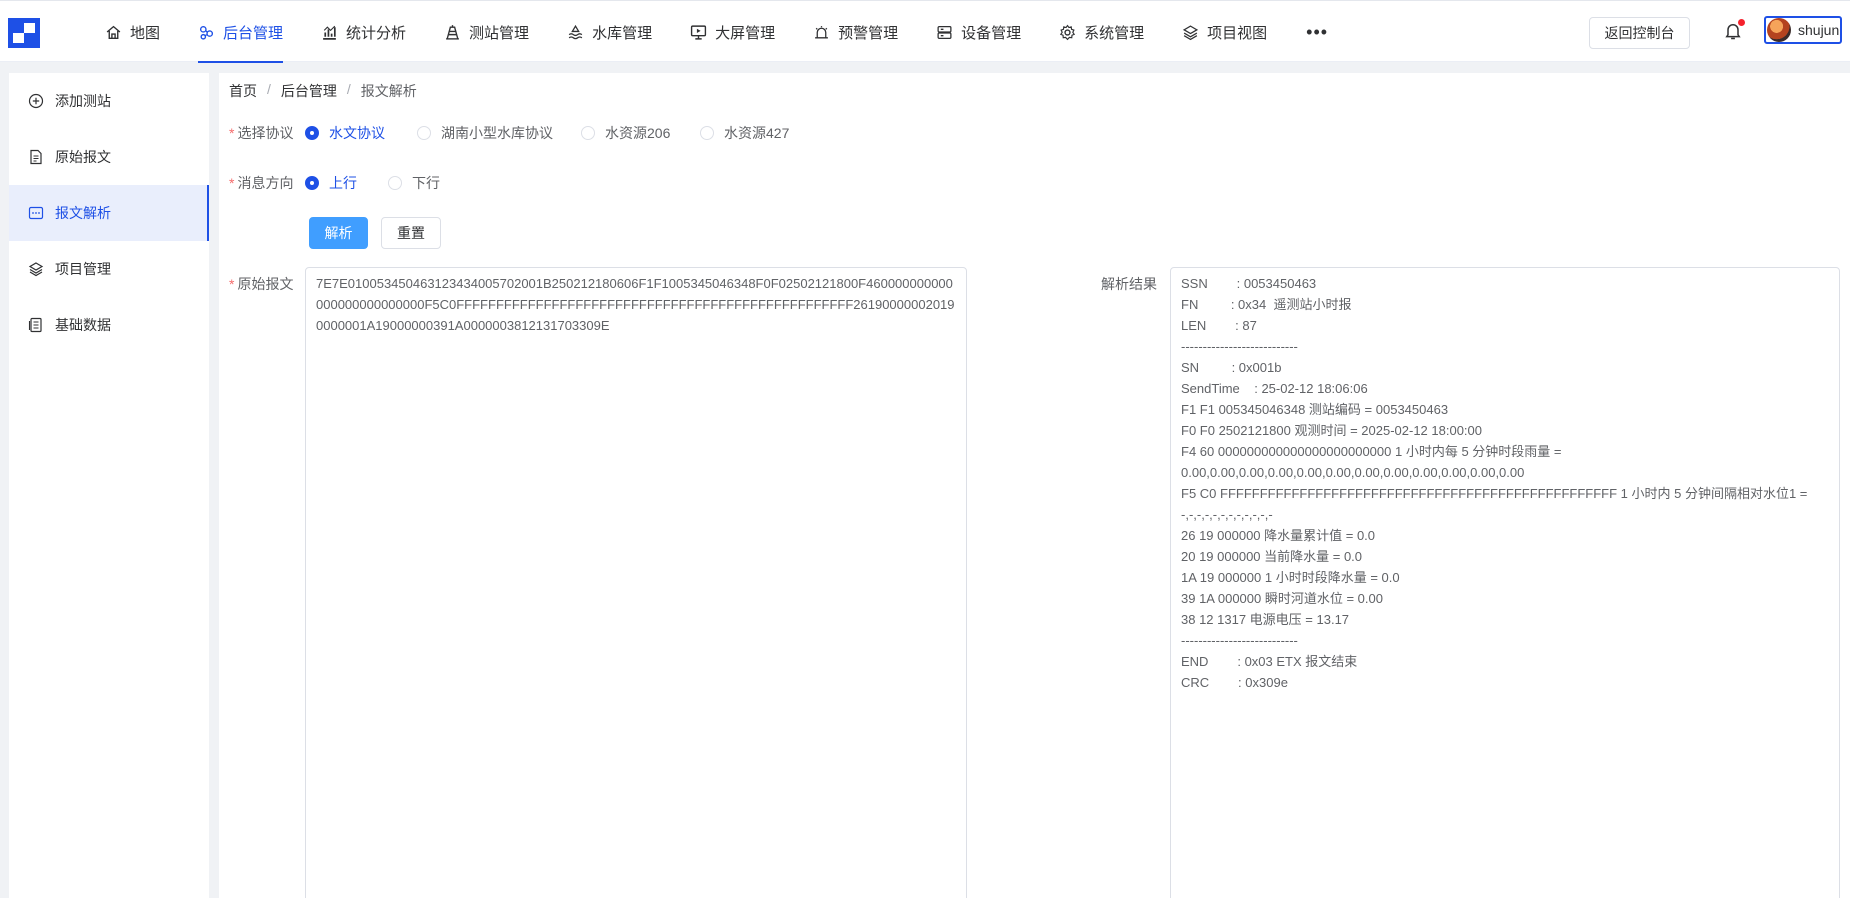  I want to click on nav-item-bigscreen: 大屏管理, so click(732, 32).